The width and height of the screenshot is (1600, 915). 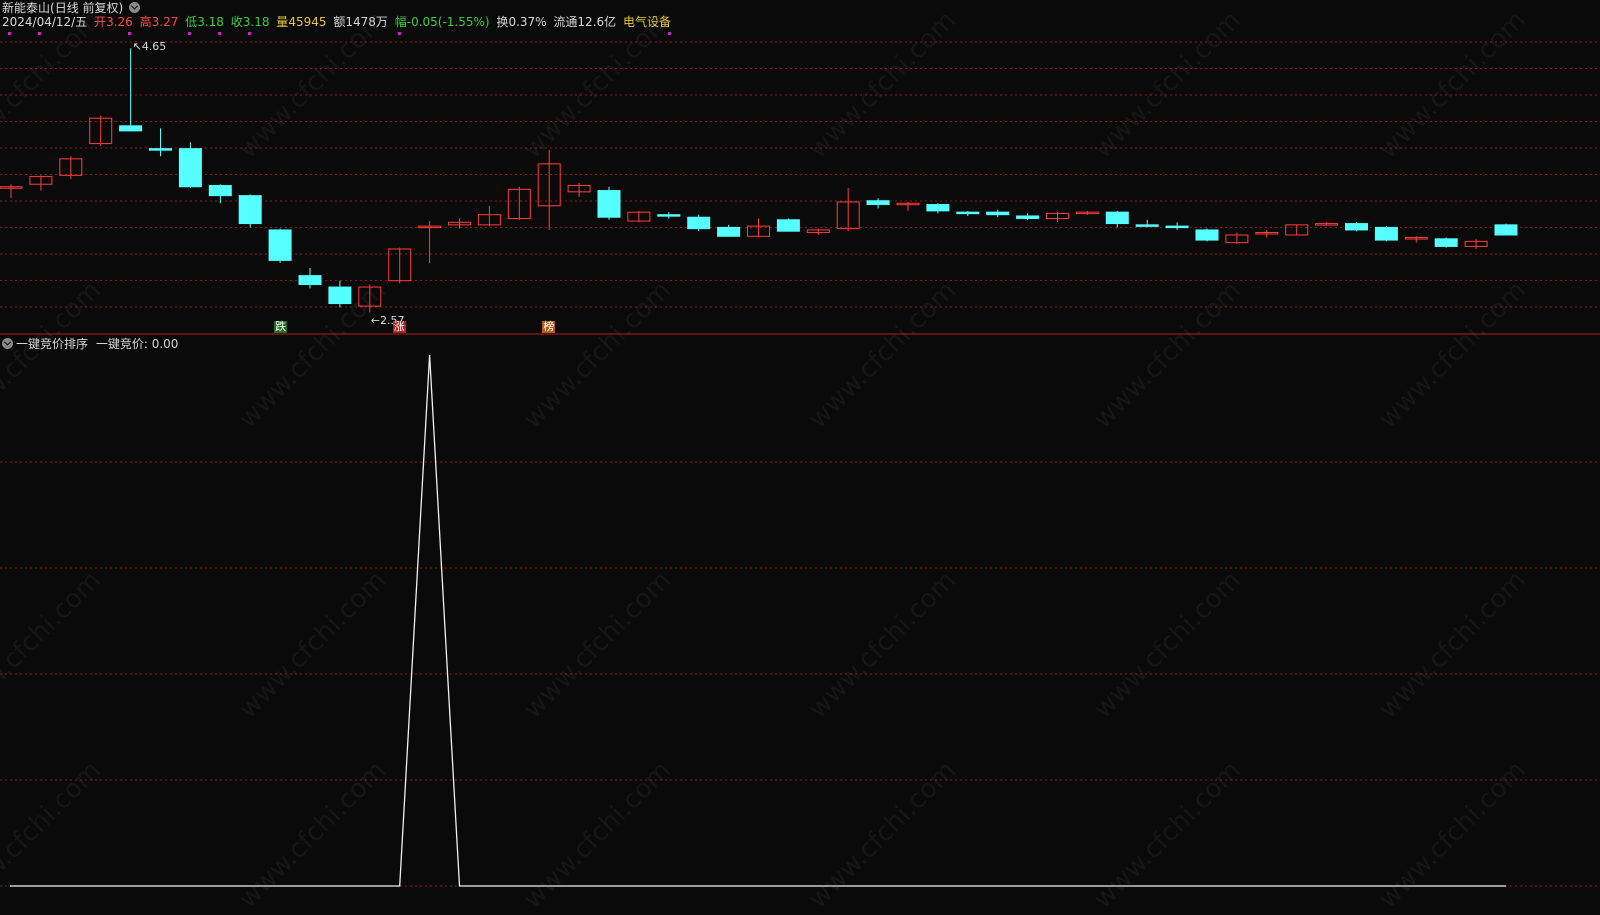 What do you see at coordinates (100, 22) in the screenshot?
I see `open-label: 开` at bounding box center [100, 22].